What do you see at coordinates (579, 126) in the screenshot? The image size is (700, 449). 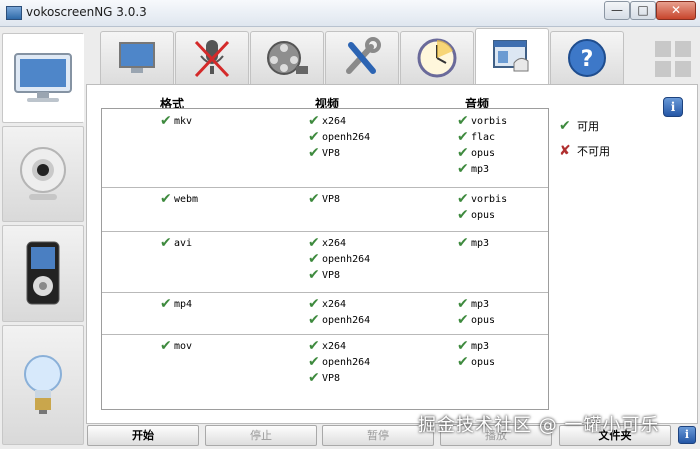 I see `legend-available: ✔ 可用` at bounding box center [579, 126].